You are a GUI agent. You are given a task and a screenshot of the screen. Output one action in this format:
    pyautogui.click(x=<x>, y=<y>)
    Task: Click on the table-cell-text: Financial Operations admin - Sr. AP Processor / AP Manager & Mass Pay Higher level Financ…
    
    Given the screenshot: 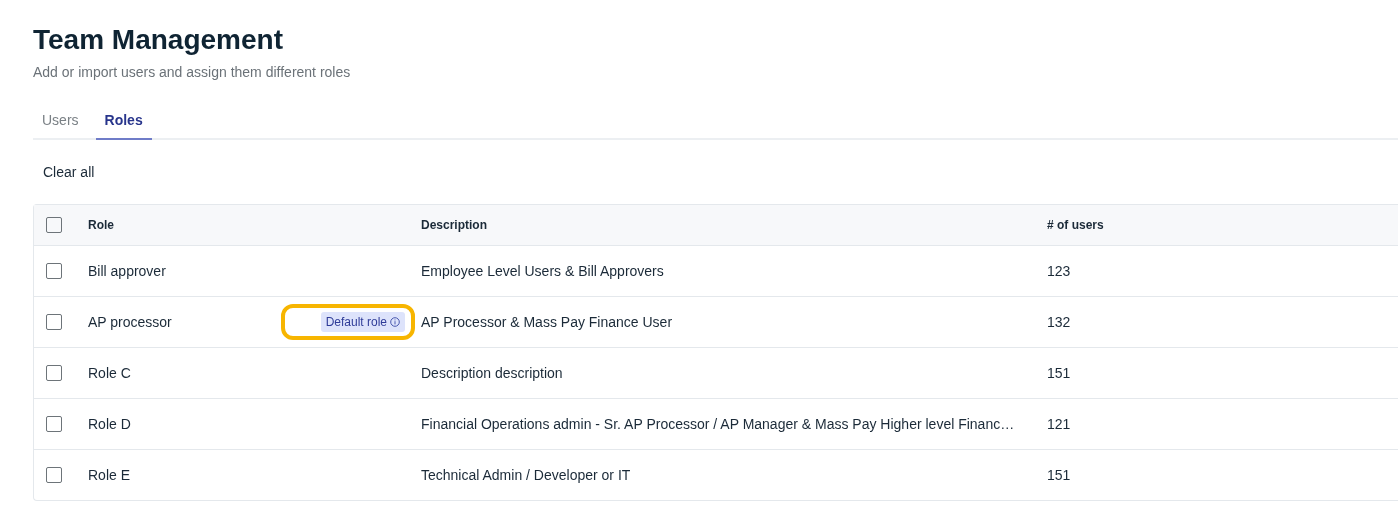 What is the action you would take?
    pyautogui.click(x=718, y=424)
    